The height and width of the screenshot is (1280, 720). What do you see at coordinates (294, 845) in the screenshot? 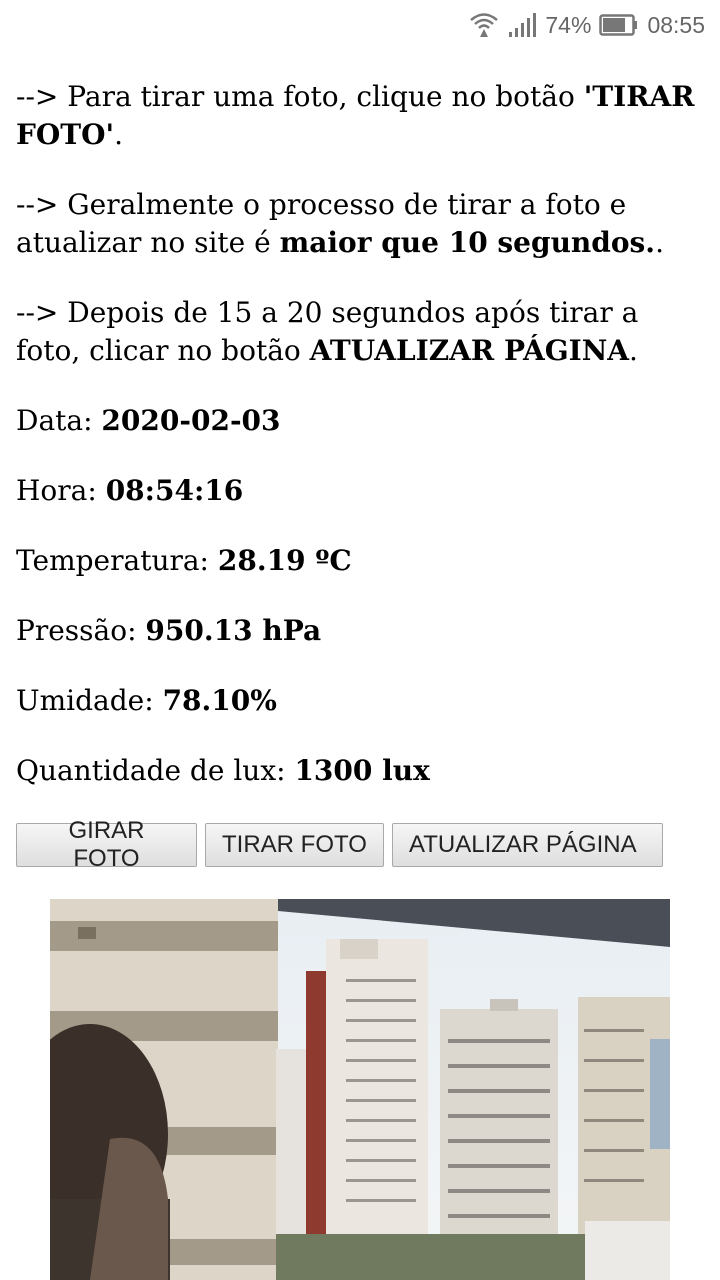
I see `take-photo-button: TIRAR FOTO` at bounding box center [294, 845].